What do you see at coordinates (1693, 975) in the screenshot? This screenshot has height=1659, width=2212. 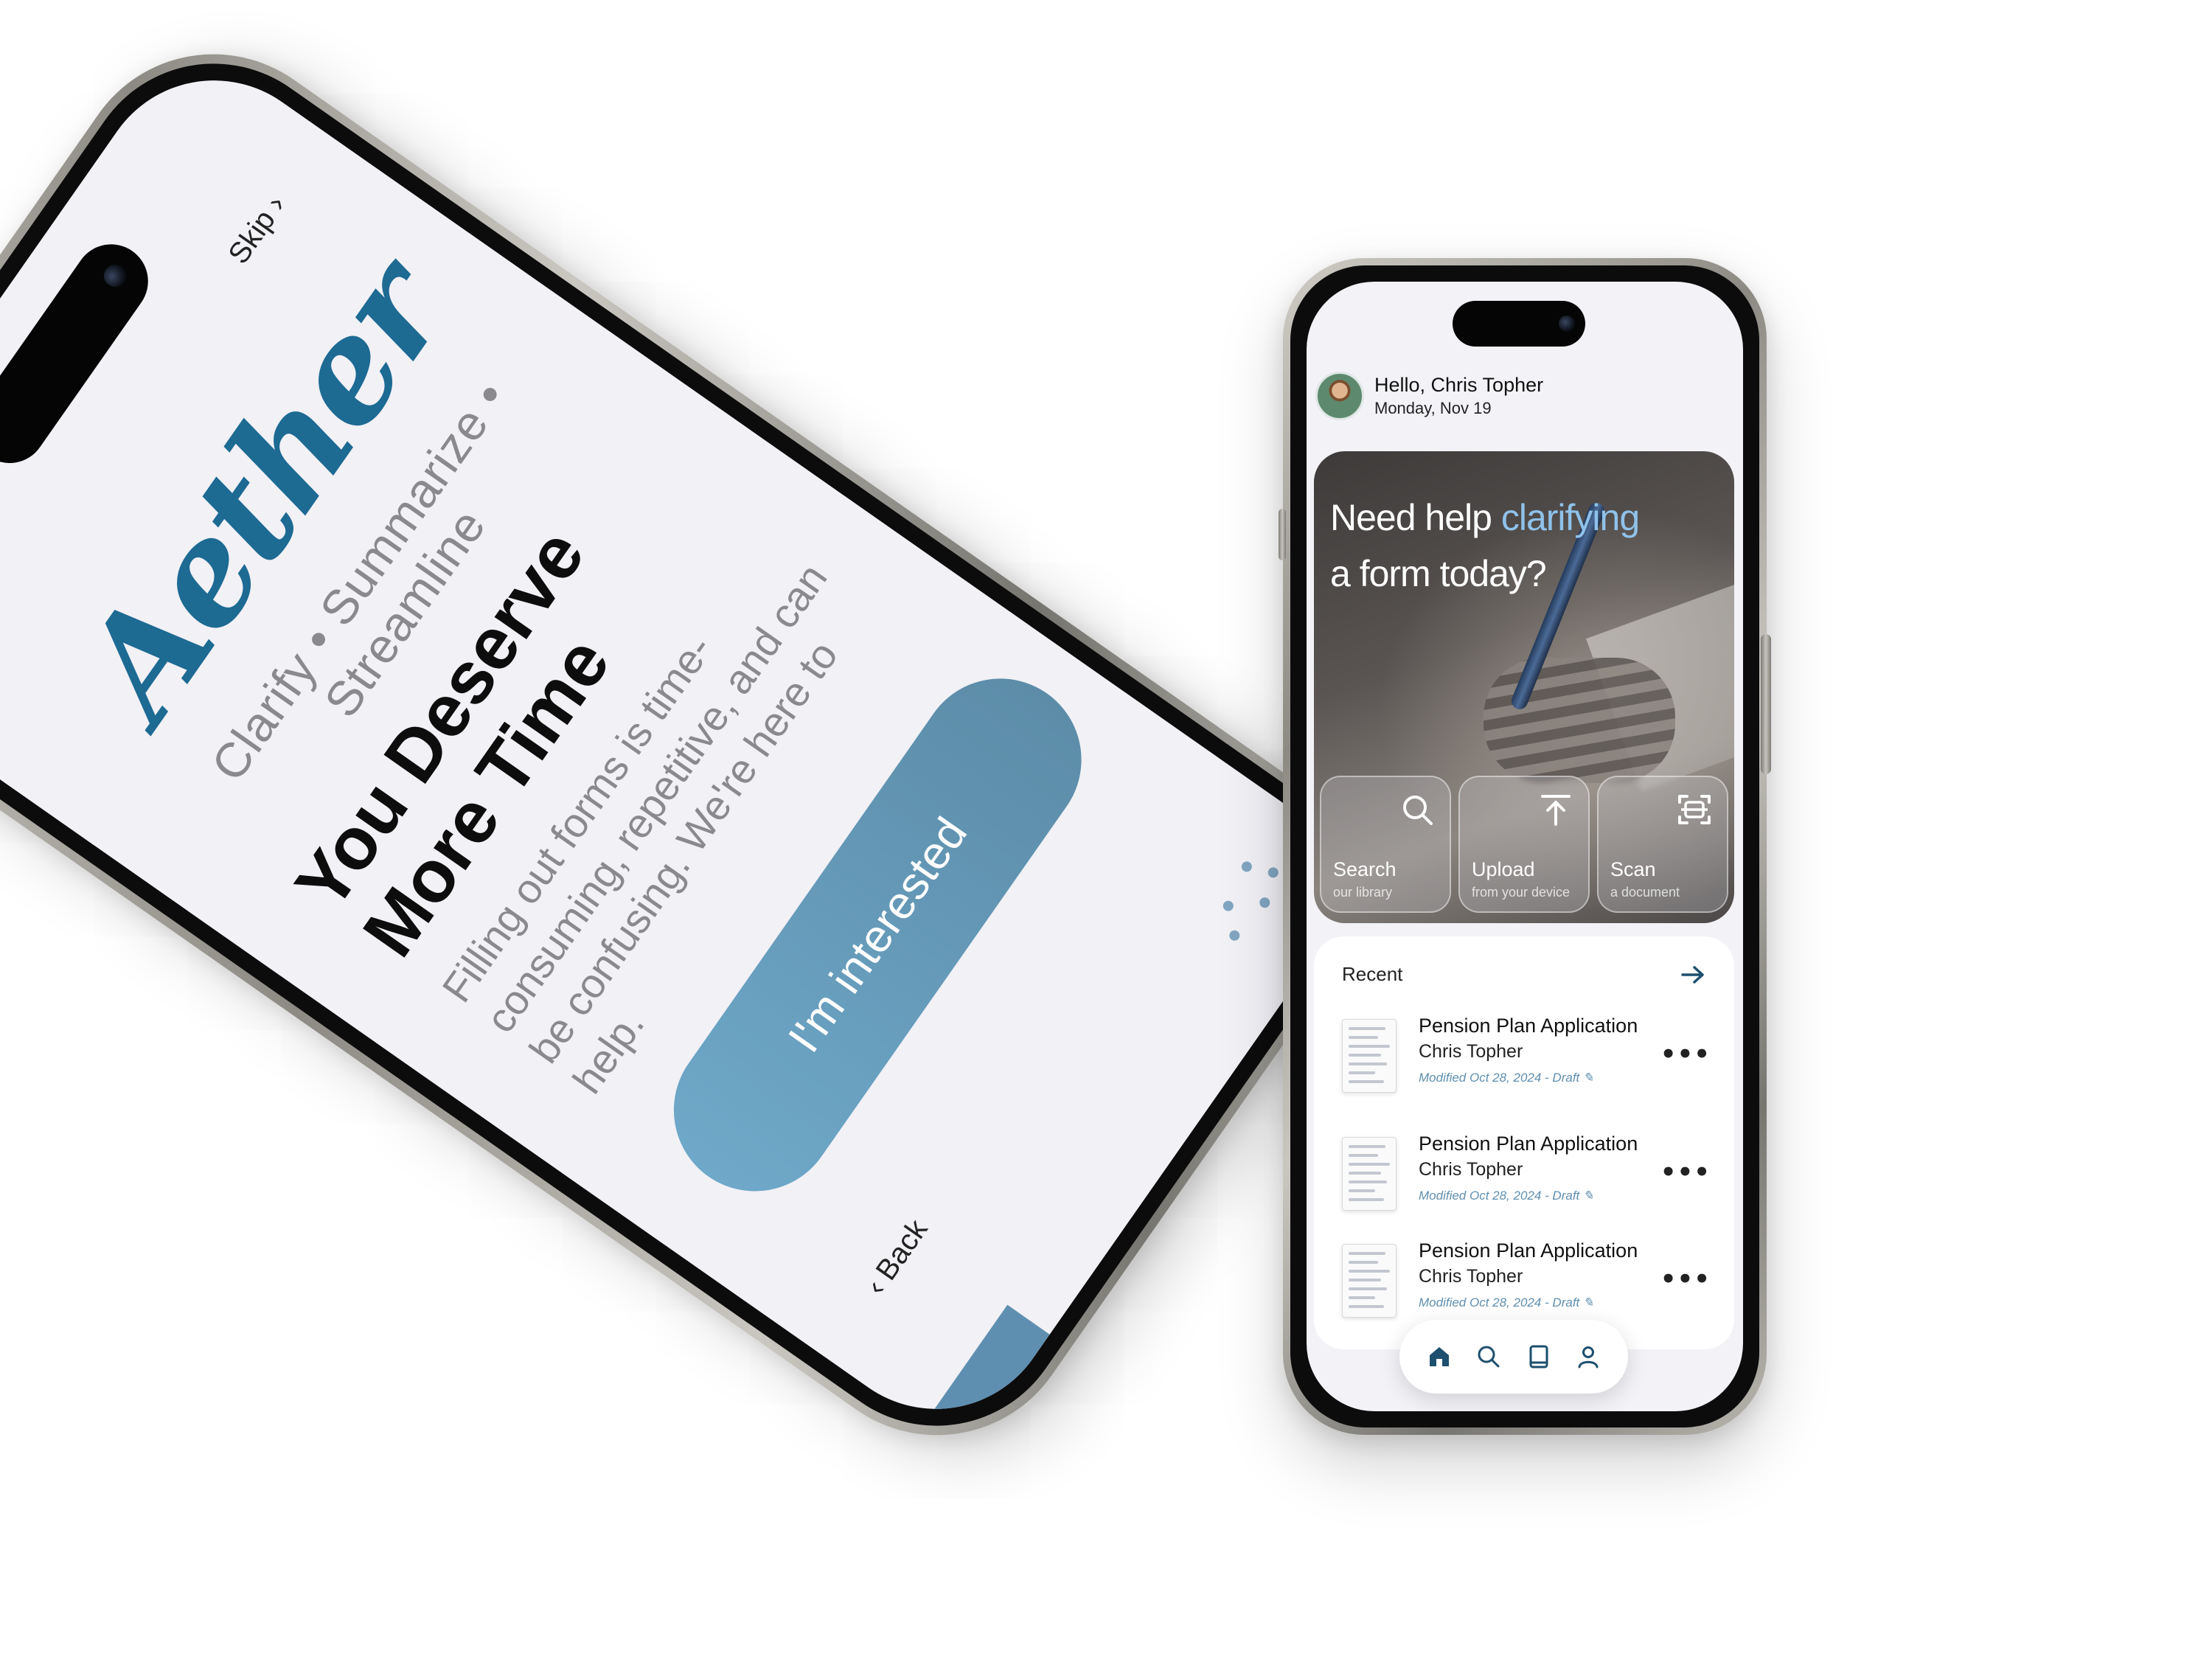 I see `arrow-right-icon` at bounding box center [1693, 975].